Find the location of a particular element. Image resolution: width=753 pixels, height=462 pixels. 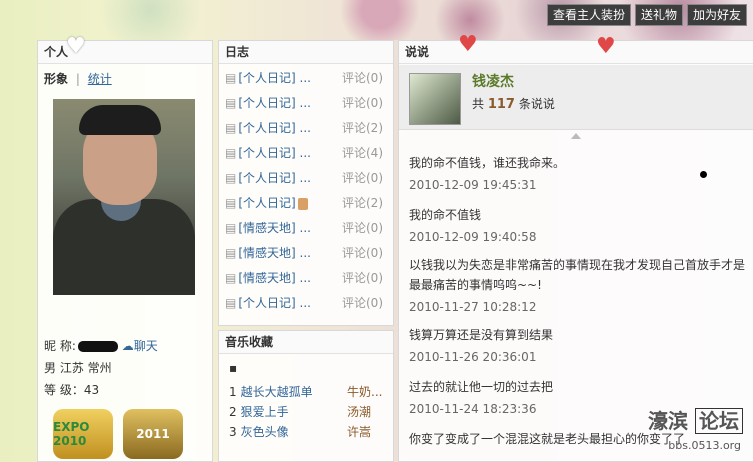

diary-row: ▤ [个人日记] ... 评论(2) is located at coordinates (306, 128).